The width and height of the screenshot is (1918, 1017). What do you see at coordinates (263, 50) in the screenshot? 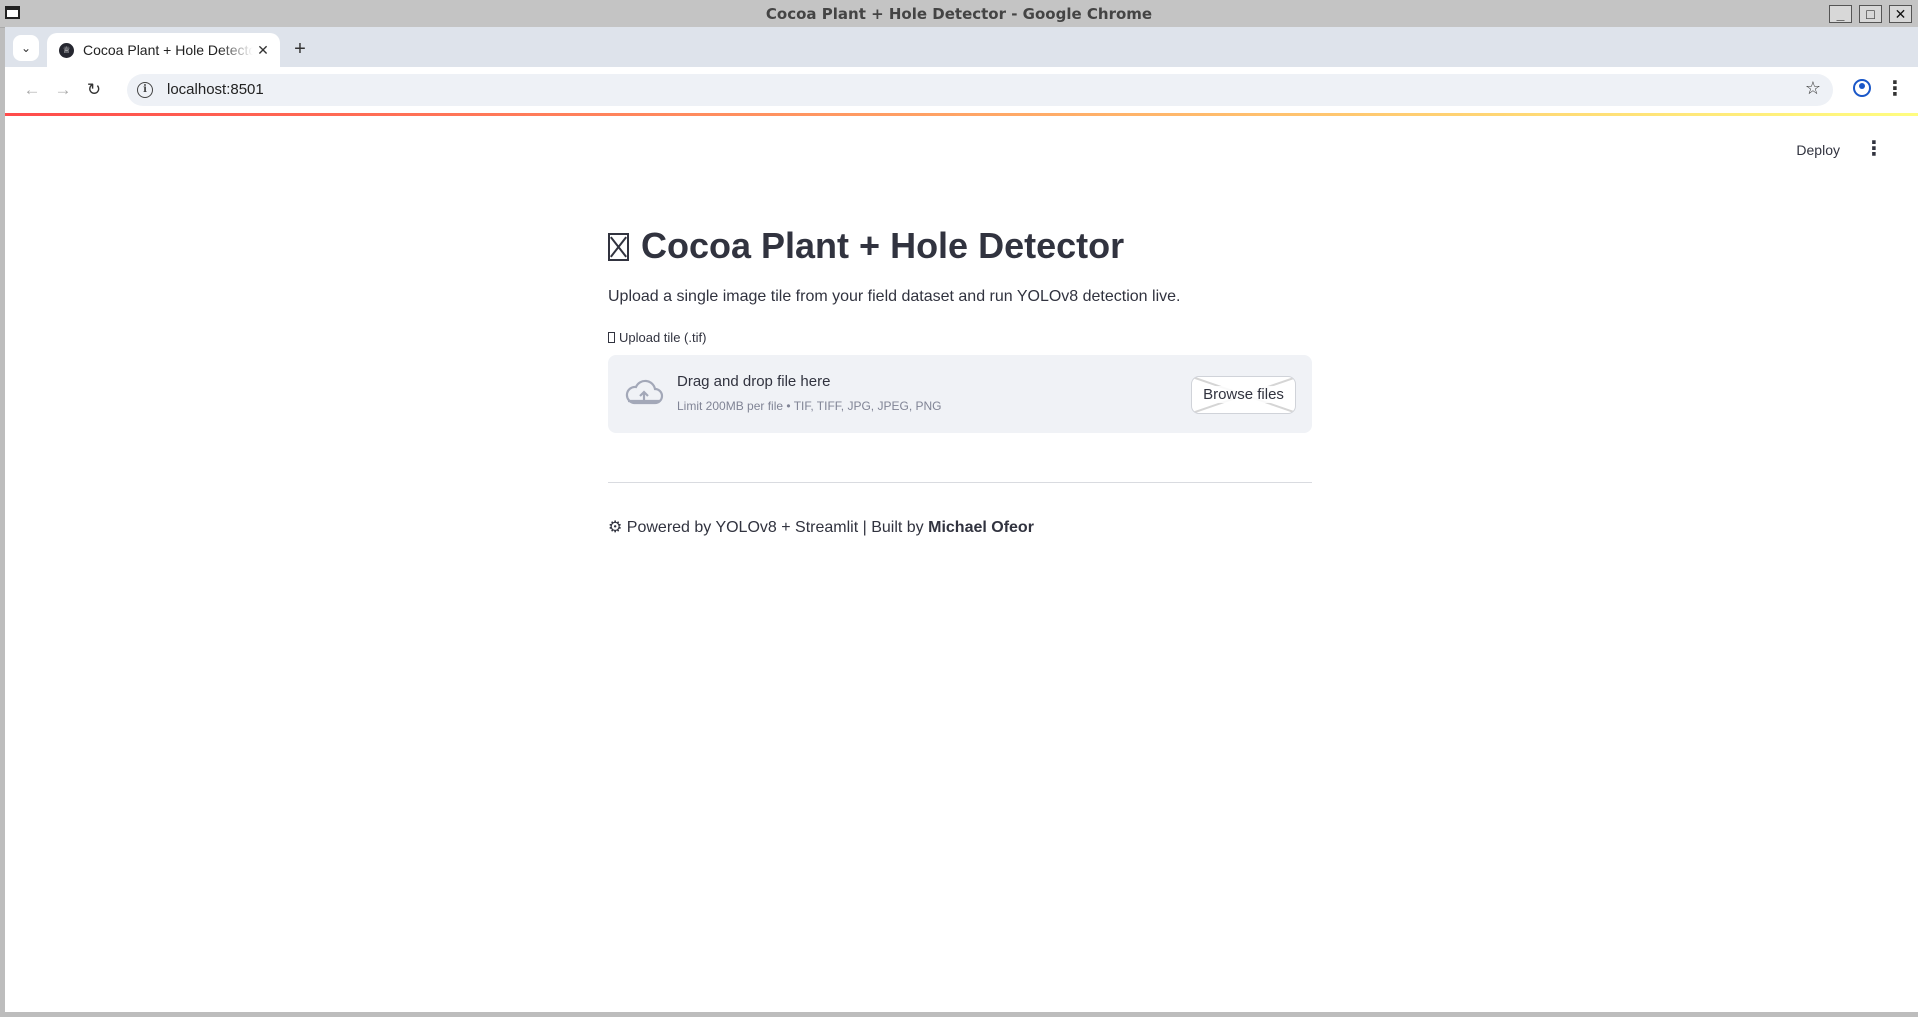
I see `tab-close-icon: ✕` at bounding box center [263, 50].